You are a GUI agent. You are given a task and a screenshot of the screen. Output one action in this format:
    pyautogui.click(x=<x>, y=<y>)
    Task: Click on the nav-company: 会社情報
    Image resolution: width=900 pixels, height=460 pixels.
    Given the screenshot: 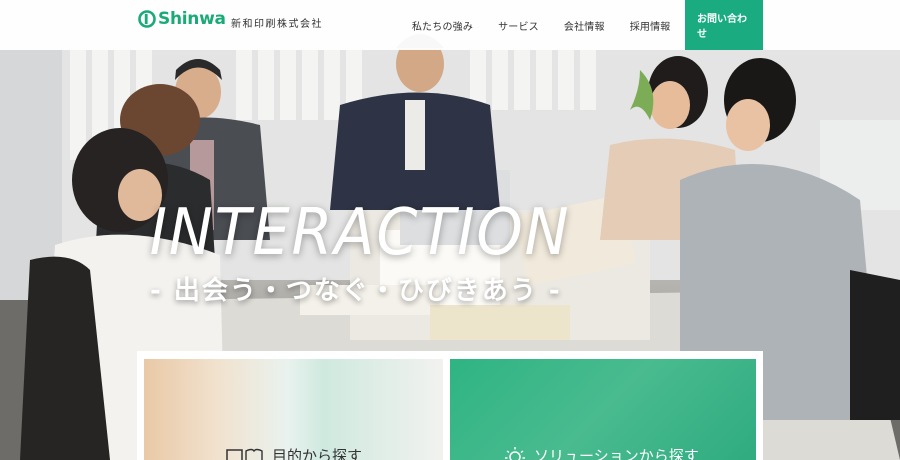 What is the action you would take?
    pyautogui.click(x=584, y=25)
    